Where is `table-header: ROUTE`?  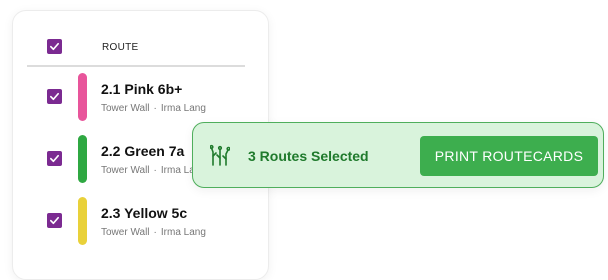 table-header: ROUTE is located at coordinates (136, 53).